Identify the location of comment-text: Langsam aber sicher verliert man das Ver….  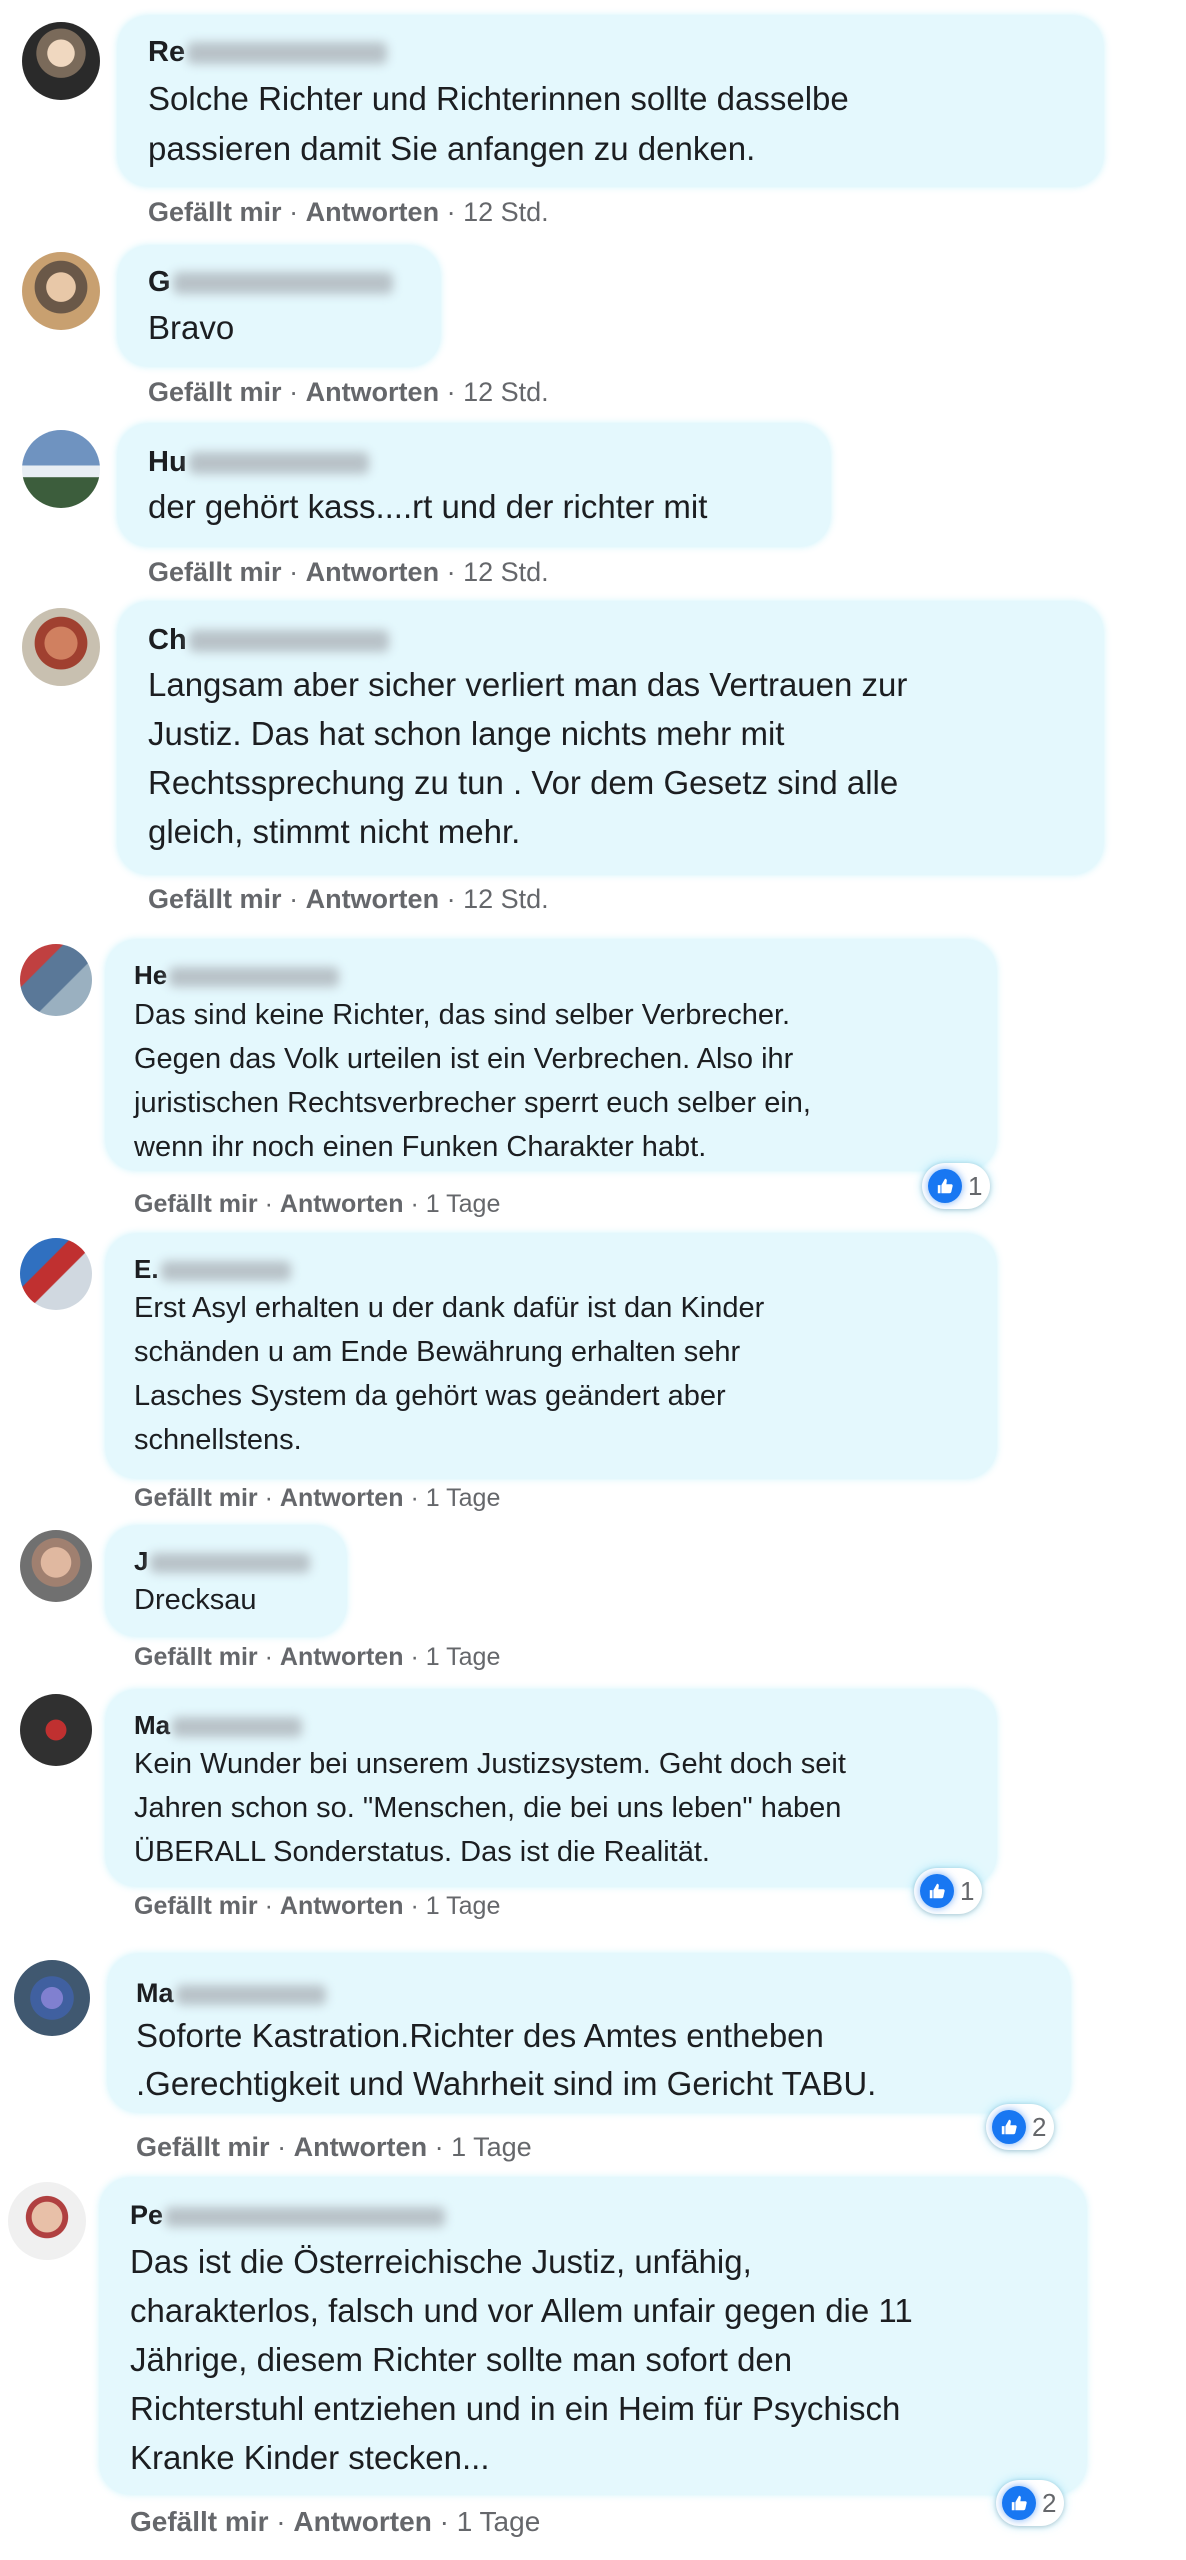
(528, 758).